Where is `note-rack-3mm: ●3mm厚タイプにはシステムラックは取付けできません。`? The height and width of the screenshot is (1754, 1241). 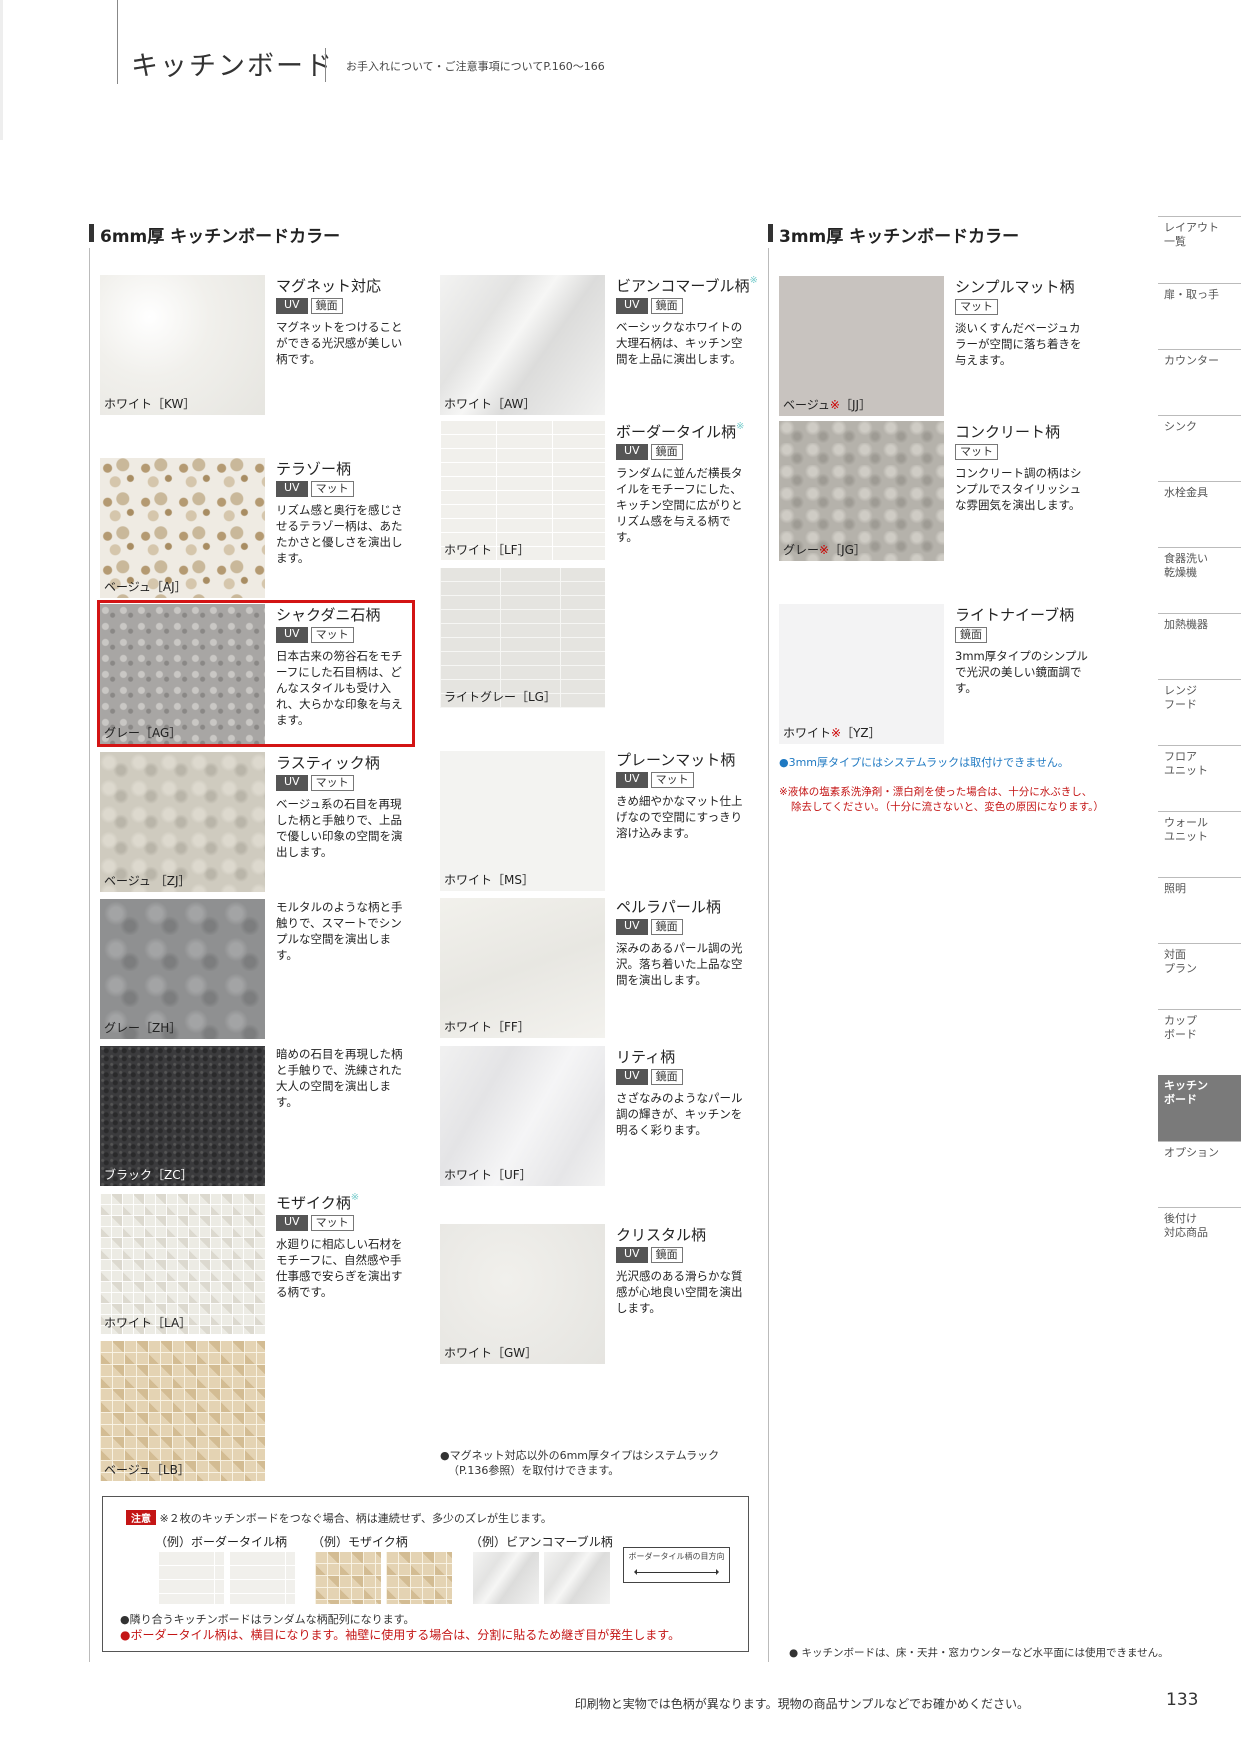
note-rack-3mm: ●3mm厚タイプにはシステムラックは取付けできません。 is located at coordinates (924, 762).